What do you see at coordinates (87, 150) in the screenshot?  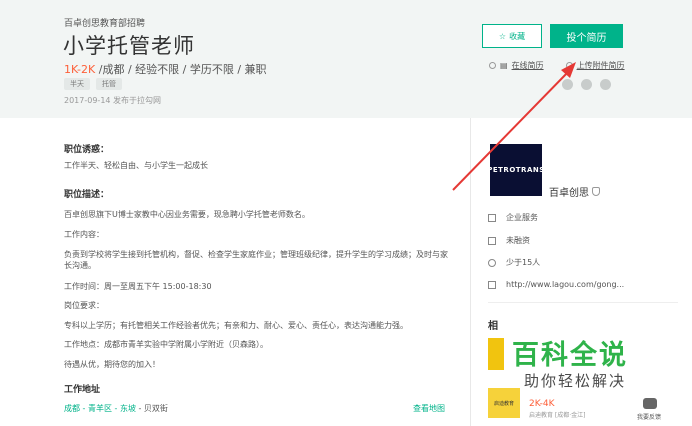 I see `perks-title: 职位诱惑：` at bounding box center [87, 150].